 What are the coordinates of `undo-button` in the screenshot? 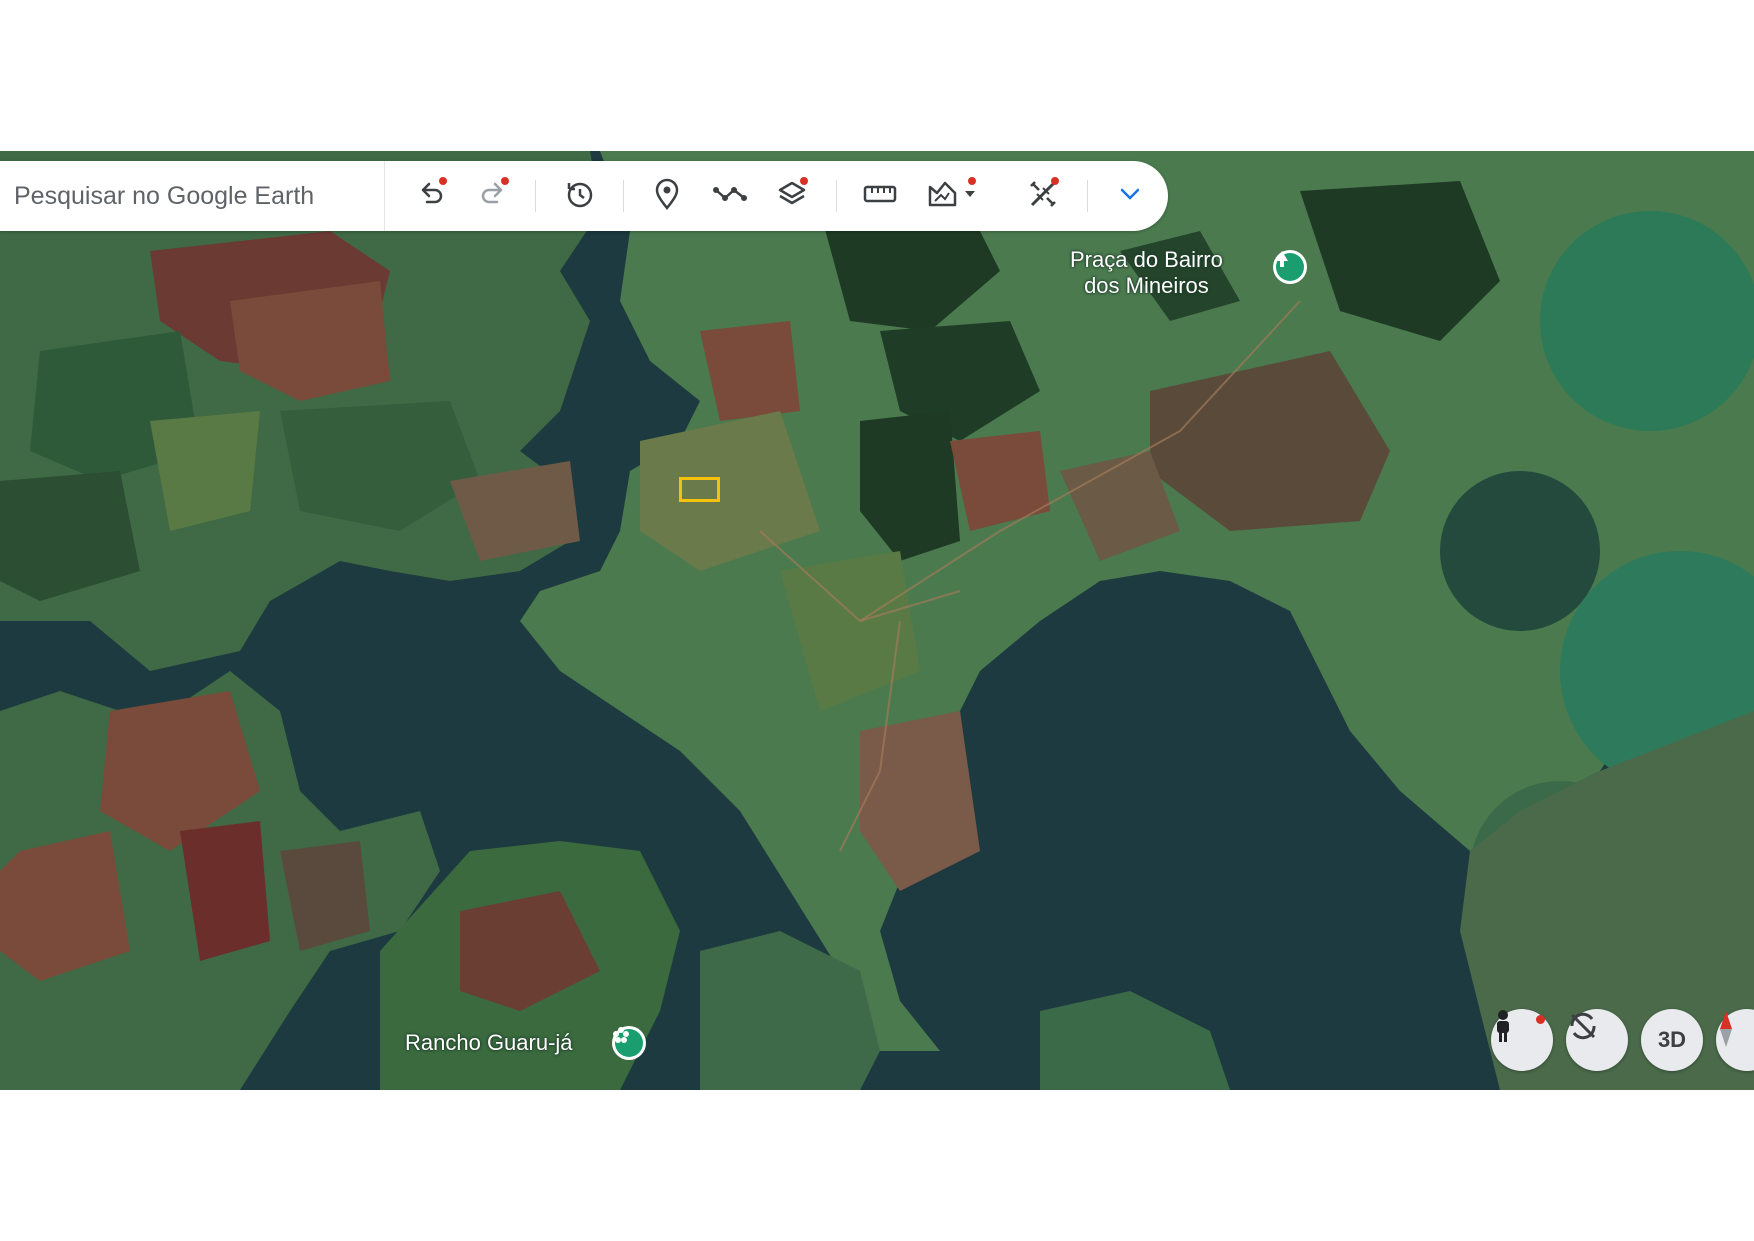 It's located at (431, 196).